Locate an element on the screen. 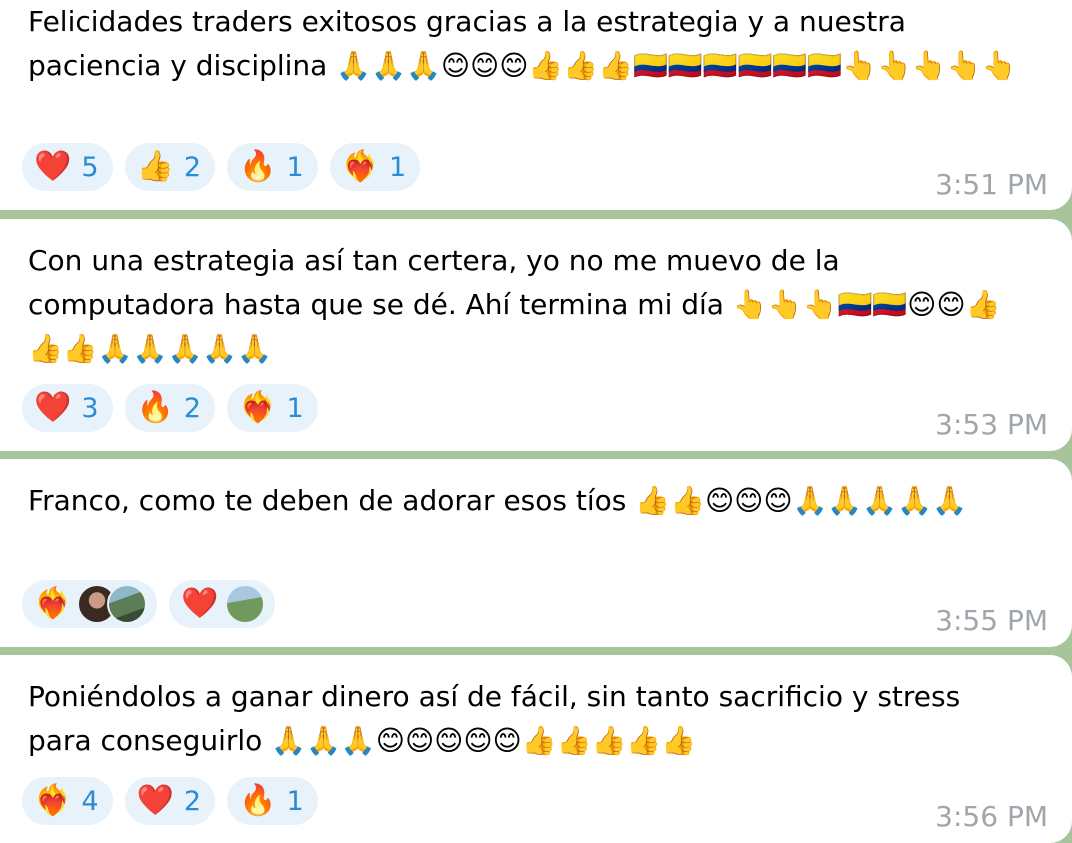 Image resolution: width=1072 pixels, height=843 pixels. reactions-bar: ❤️‍🔥 4 ❤️ 2 🔥 1 is located at coordinates (170, 801).